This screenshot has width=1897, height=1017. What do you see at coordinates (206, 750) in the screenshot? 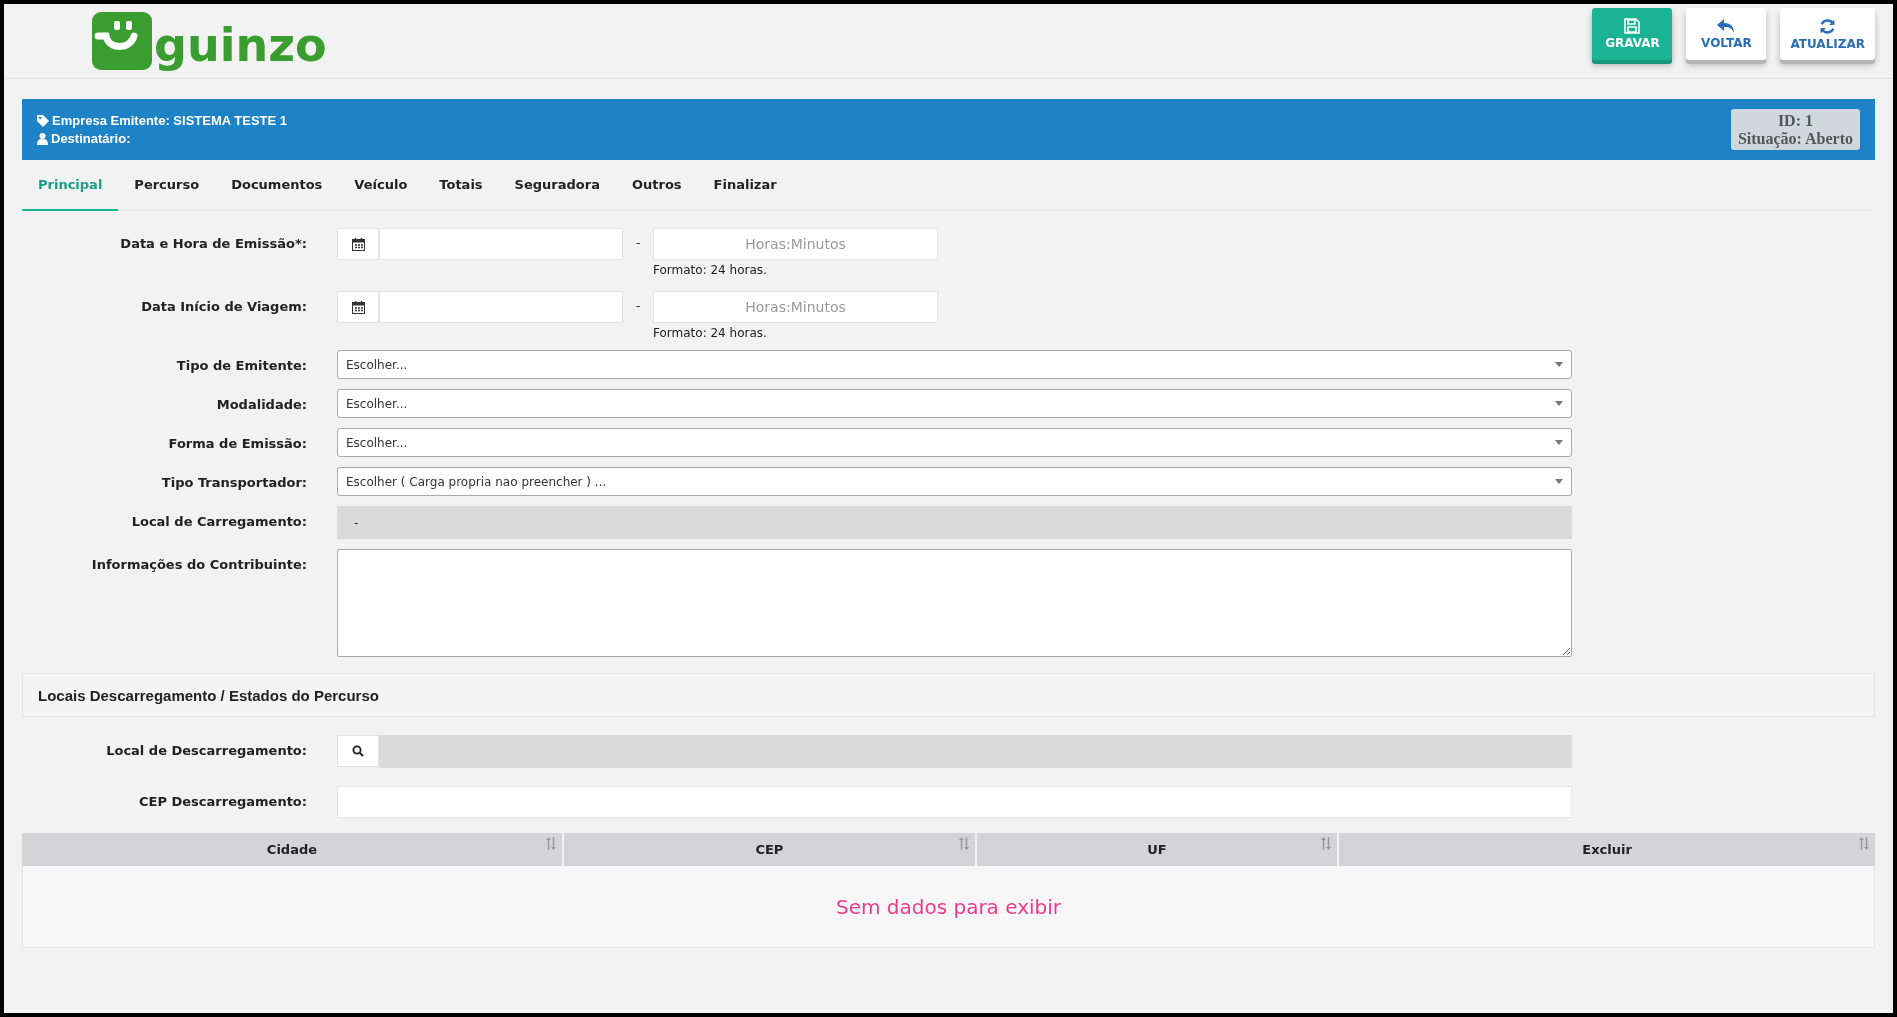
I see `field-label: Local de Descarregamento:` at bounding box center [206, 750].